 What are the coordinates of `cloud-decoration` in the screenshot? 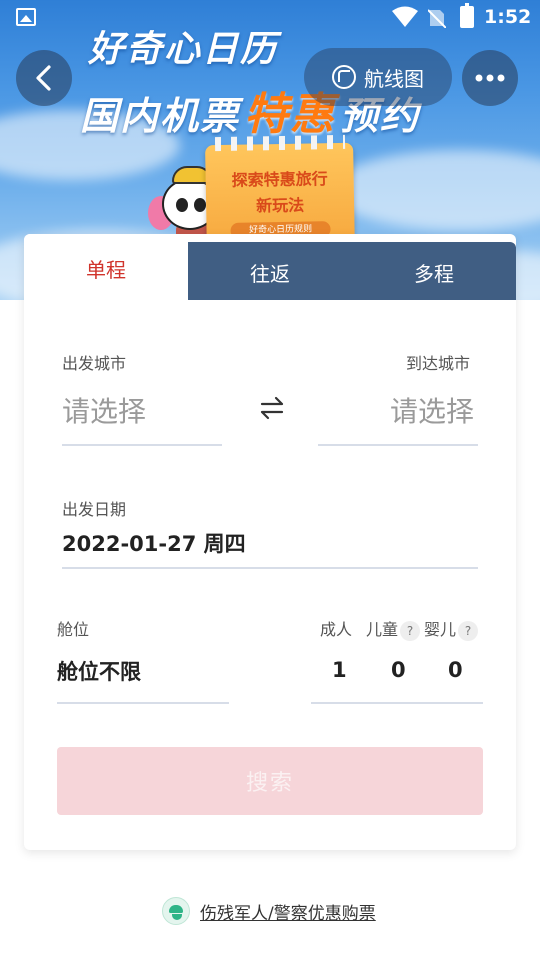 It's located at (435, 190).